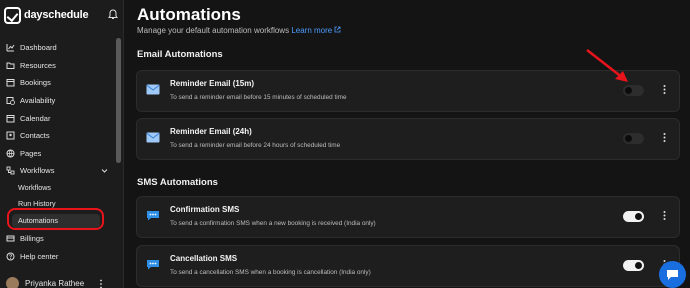 The height and width of the screenshot is (288, 690). Describe the element at coordinates (58, 171) in the screenshot. I see `sidebar-item-workflows: Workflows` at that location.